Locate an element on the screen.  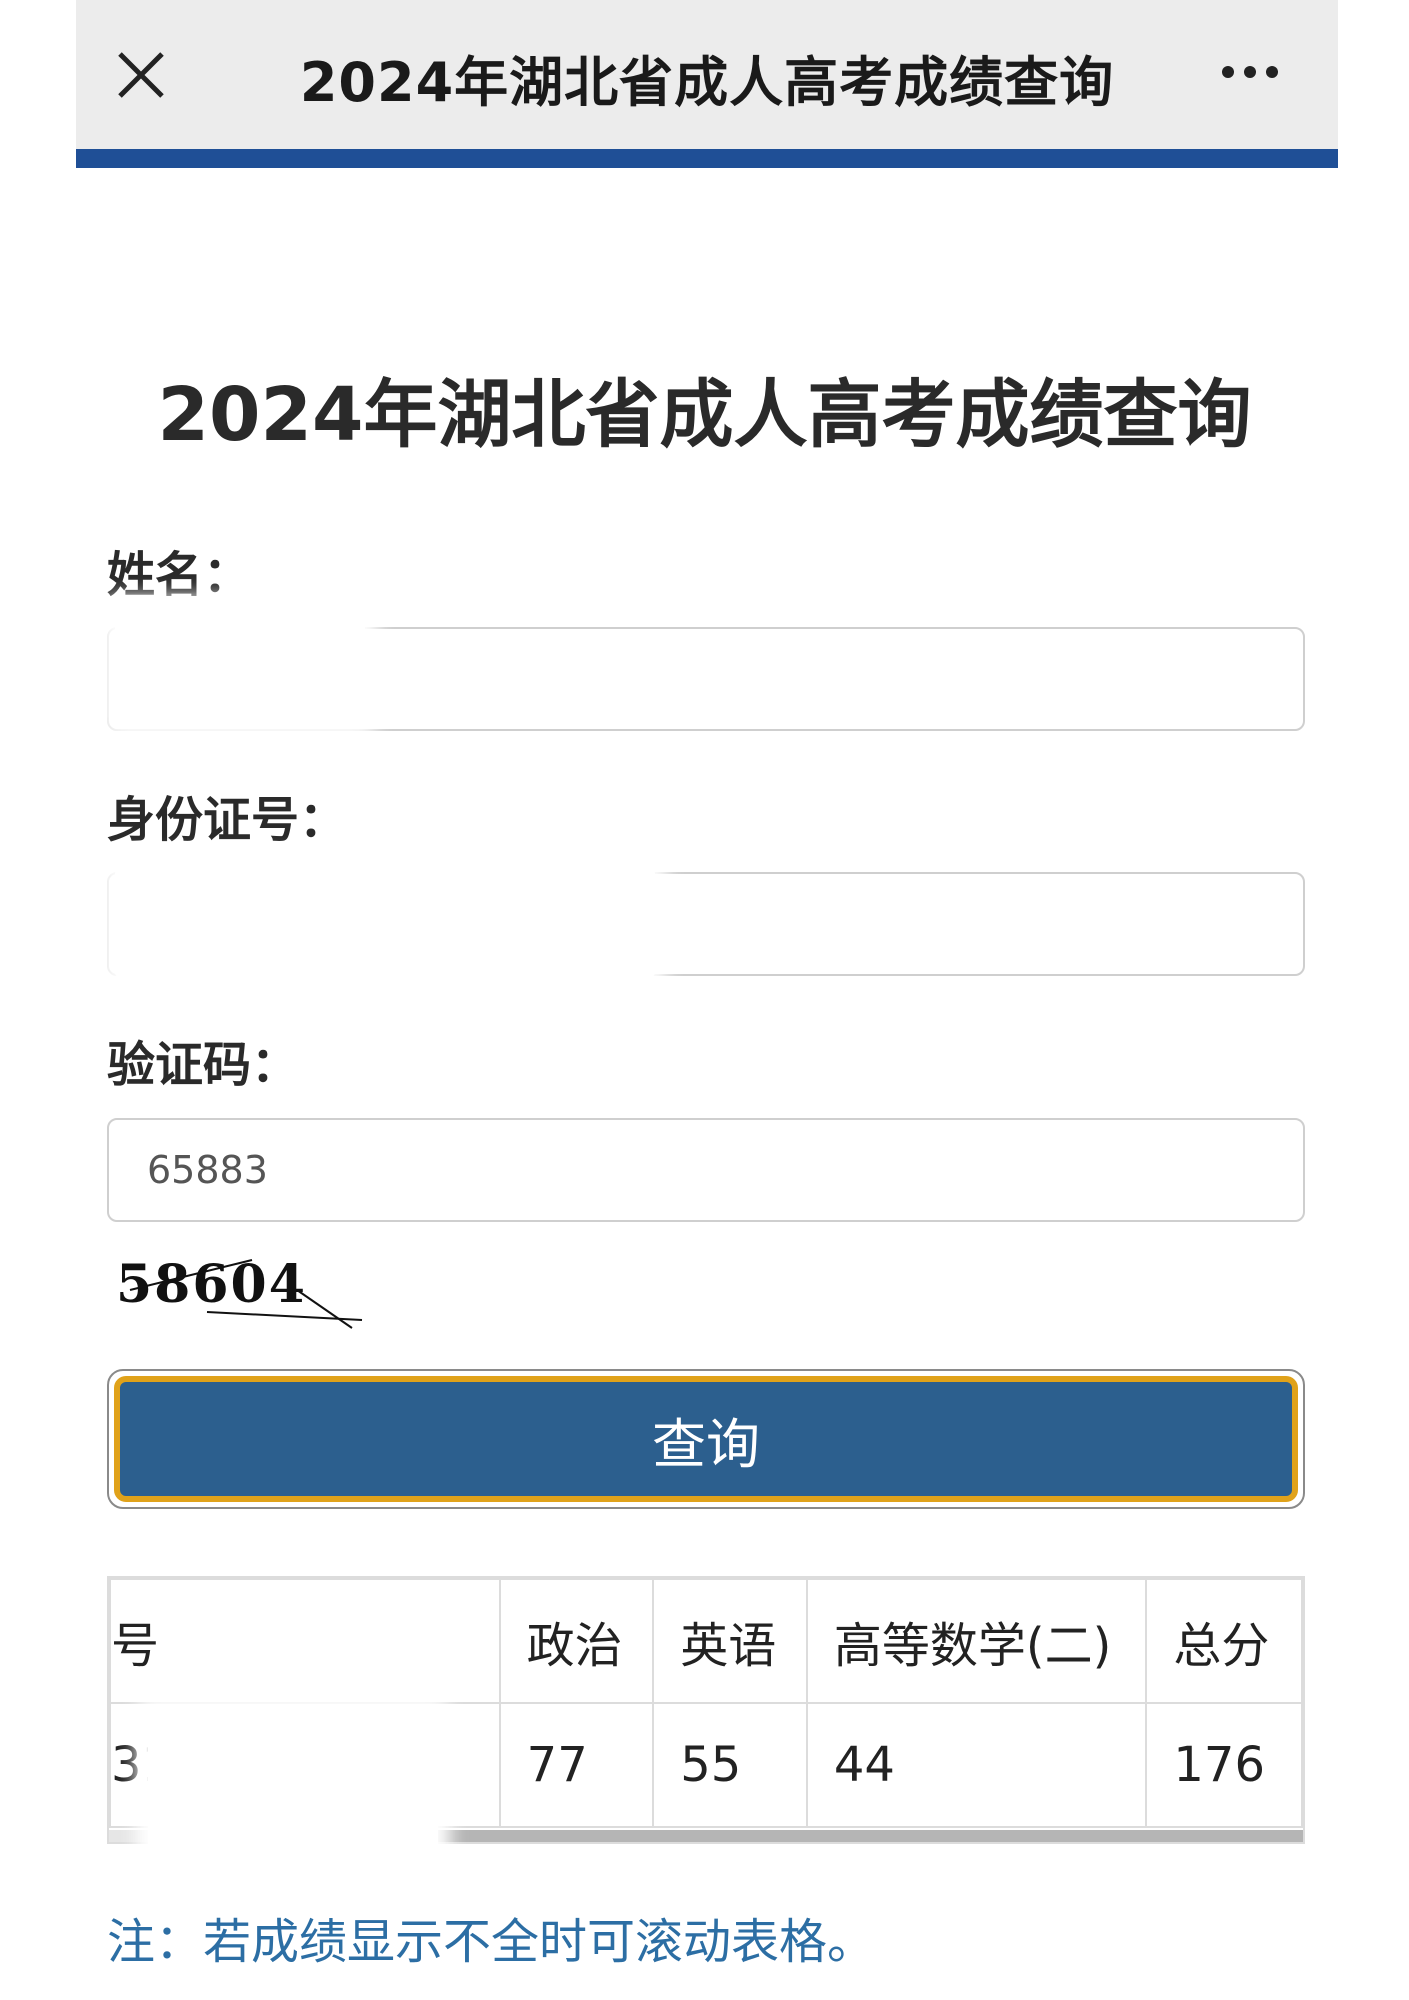
cell-math: 44 is located at coordinates (976, 1765).